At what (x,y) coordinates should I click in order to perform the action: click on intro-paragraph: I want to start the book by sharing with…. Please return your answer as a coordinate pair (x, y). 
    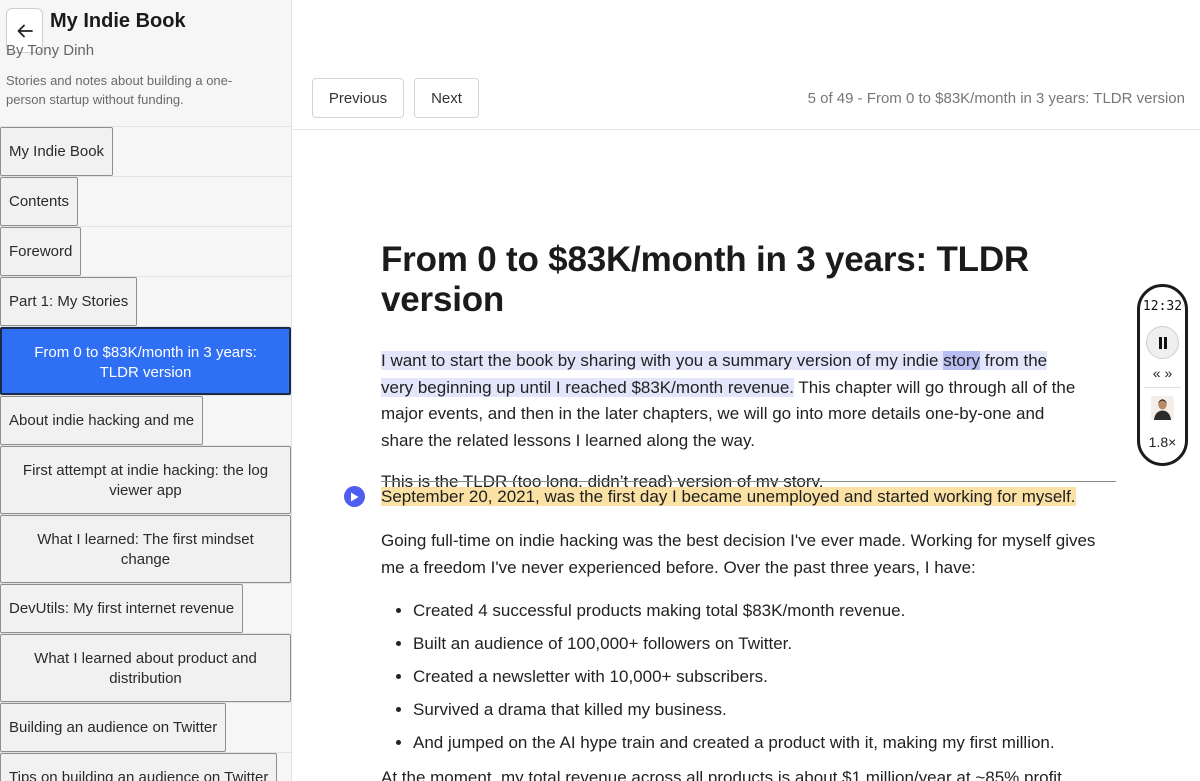
    Looking at the image, I should click on (731, 401).